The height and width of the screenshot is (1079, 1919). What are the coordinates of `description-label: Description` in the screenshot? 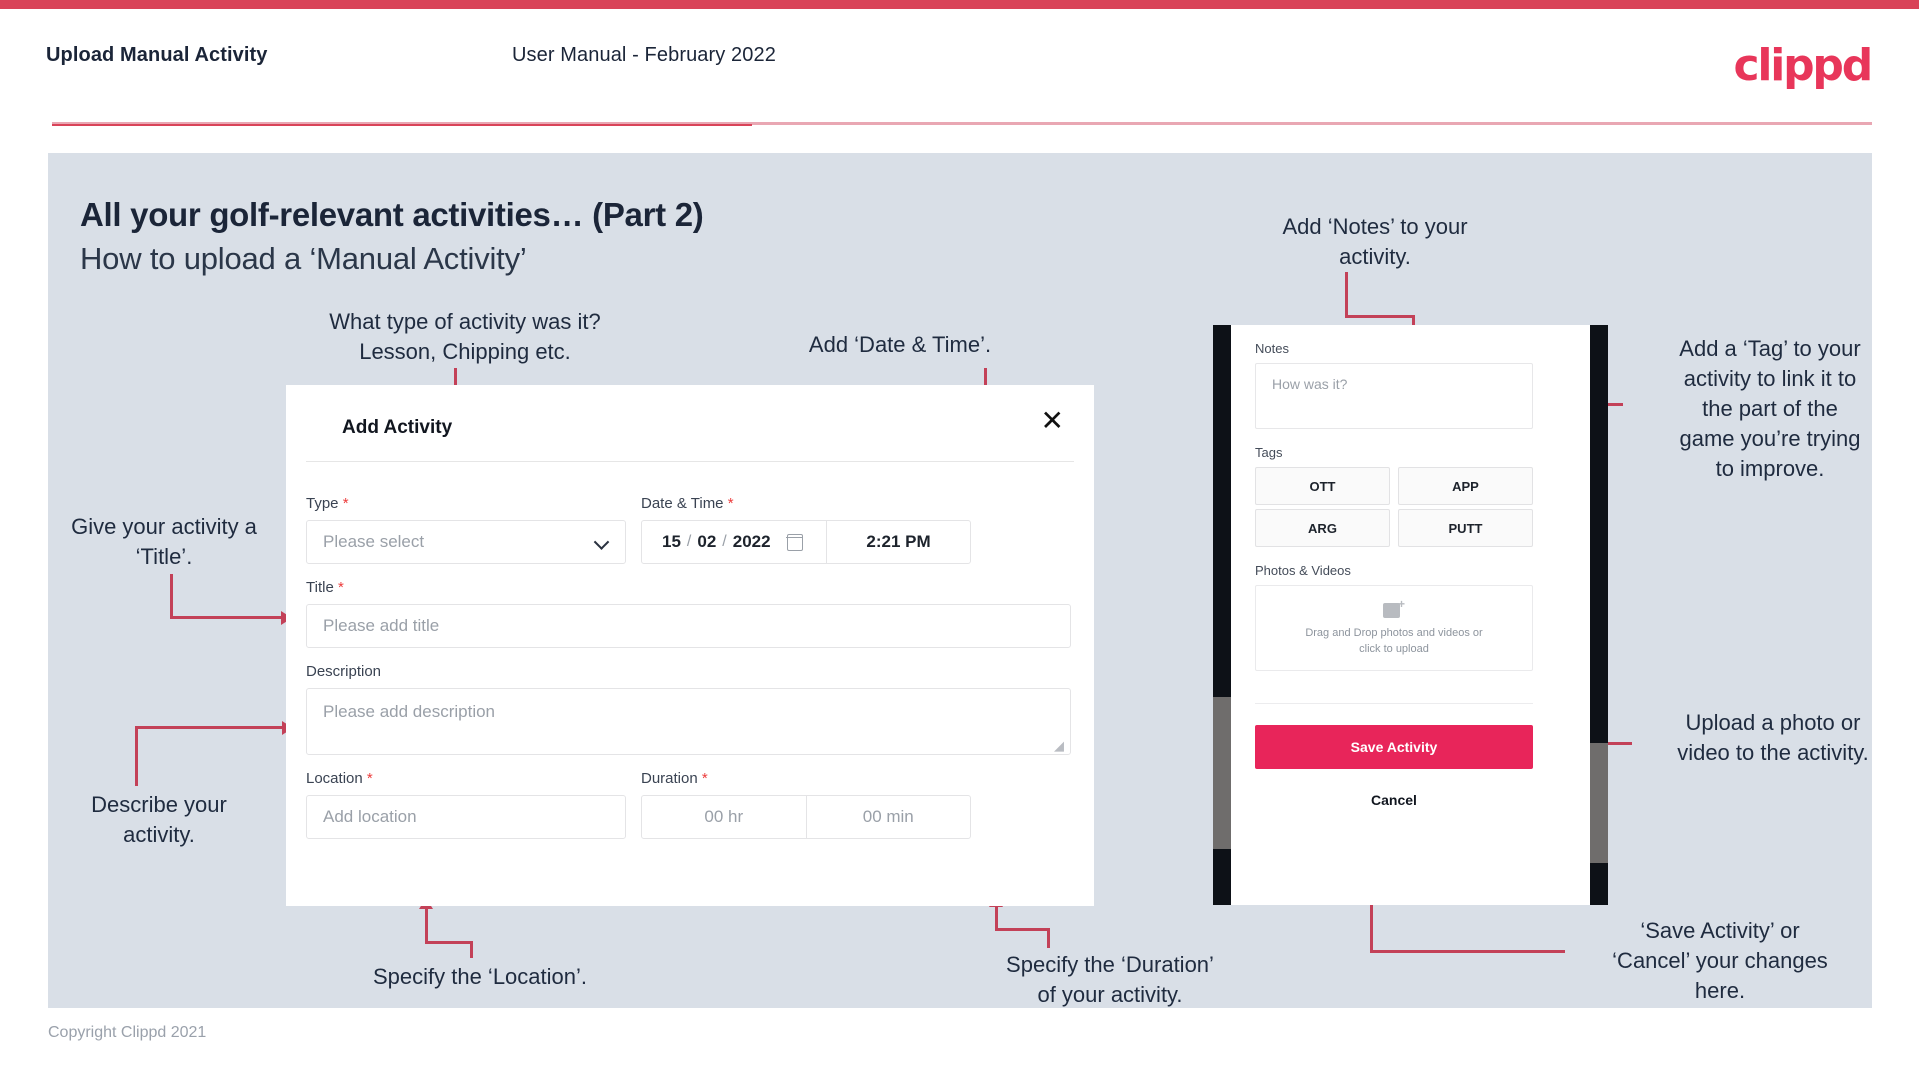 It's located at (344, 671).